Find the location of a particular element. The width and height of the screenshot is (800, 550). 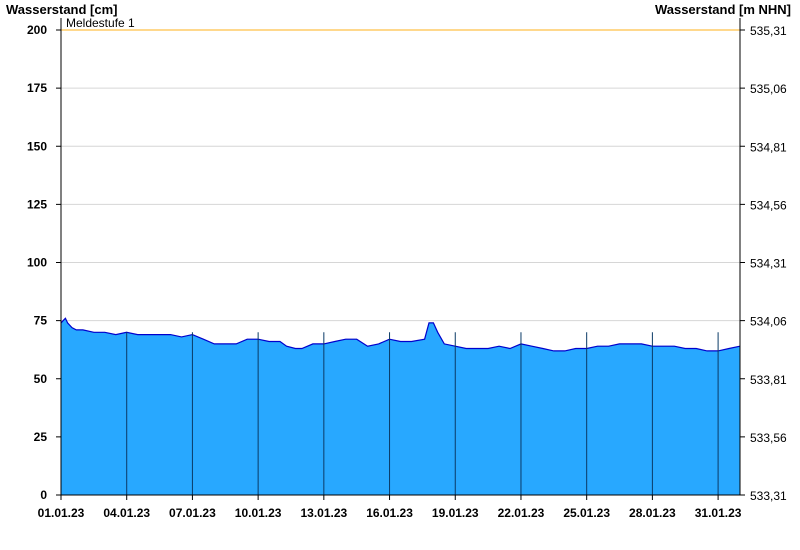

left-axis-title: Wasserstand [cm] is located at coordinates (62, 9).